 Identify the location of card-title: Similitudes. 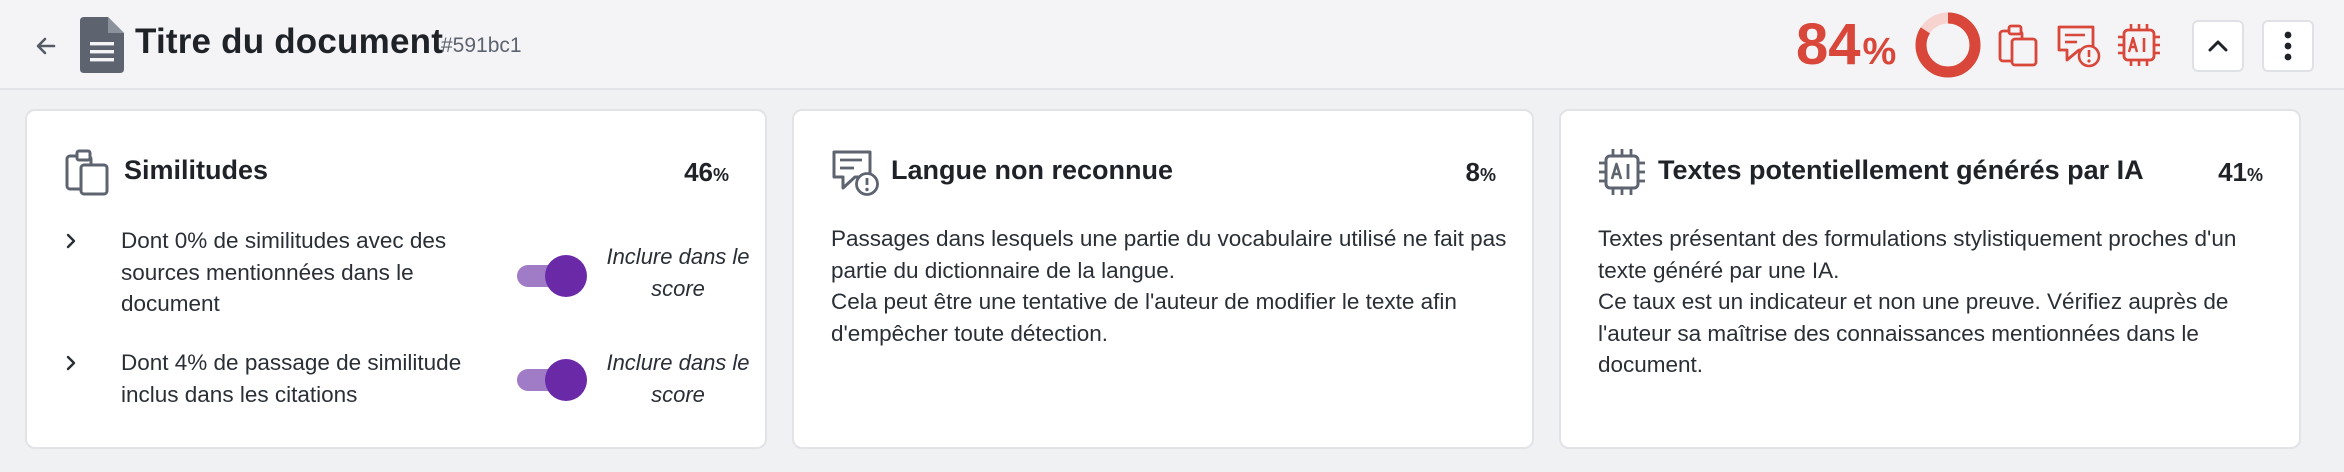
(196, 170).